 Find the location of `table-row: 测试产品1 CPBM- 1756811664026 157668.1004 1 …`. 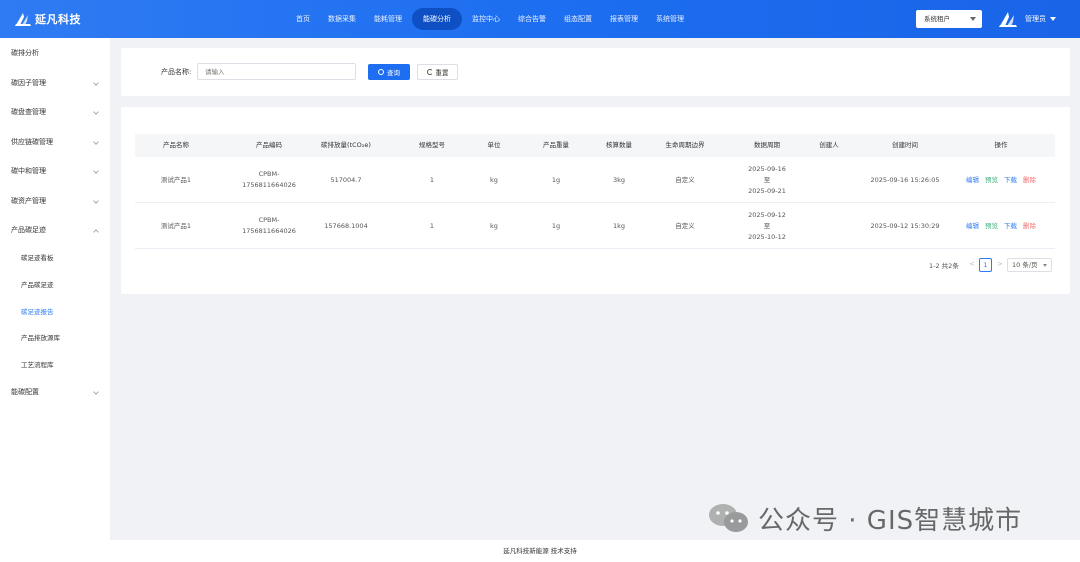

table-row: 测试产品1 CPBM- 1756811664026 157668.1004 1 … is located at coordinates (595, 226).